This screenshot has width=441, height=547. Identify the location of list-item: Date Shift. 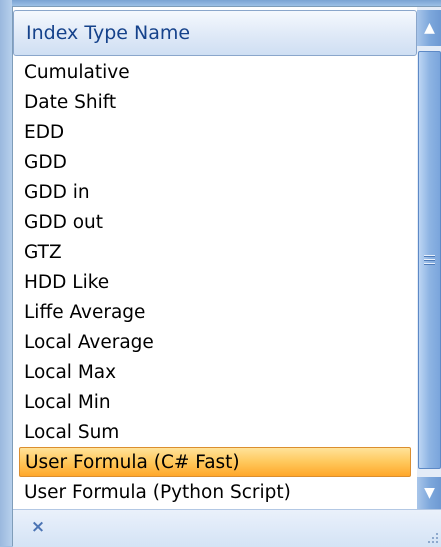
(215, 102).